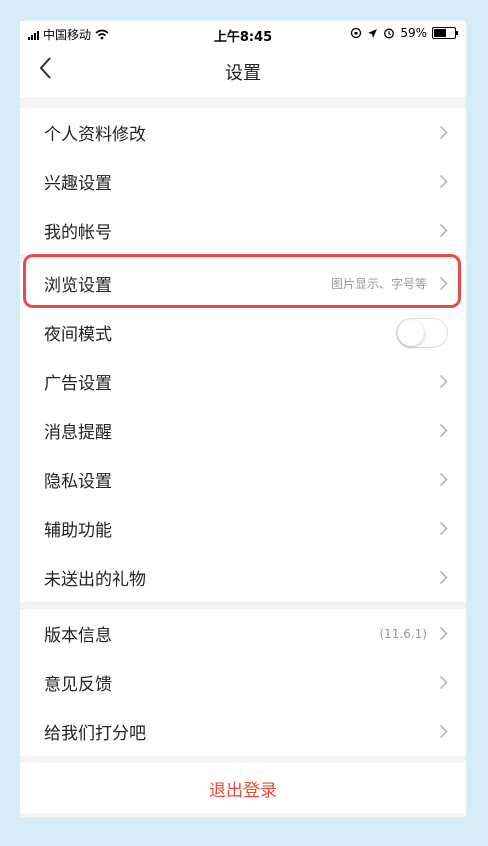 The height and width of the screenshot is (846, 488). What do you see at coordinates (243, 34) in the screenshot?
I see `status-bar: 中国移动 上午8:45 59%` at bounding box center [243, 34].